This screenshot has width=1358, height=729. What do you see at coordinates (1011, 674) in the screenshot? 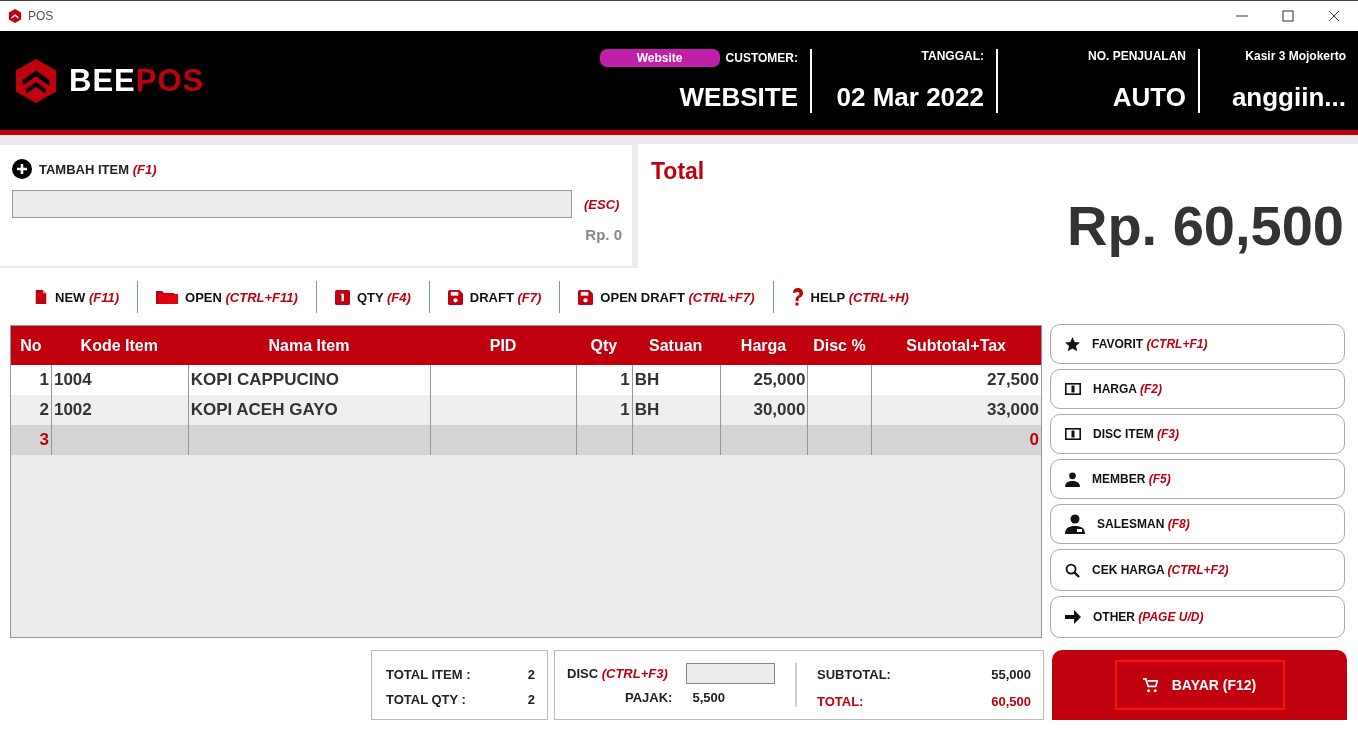
I see `summary-value: 55,000` at bounding box center [1011, 674].